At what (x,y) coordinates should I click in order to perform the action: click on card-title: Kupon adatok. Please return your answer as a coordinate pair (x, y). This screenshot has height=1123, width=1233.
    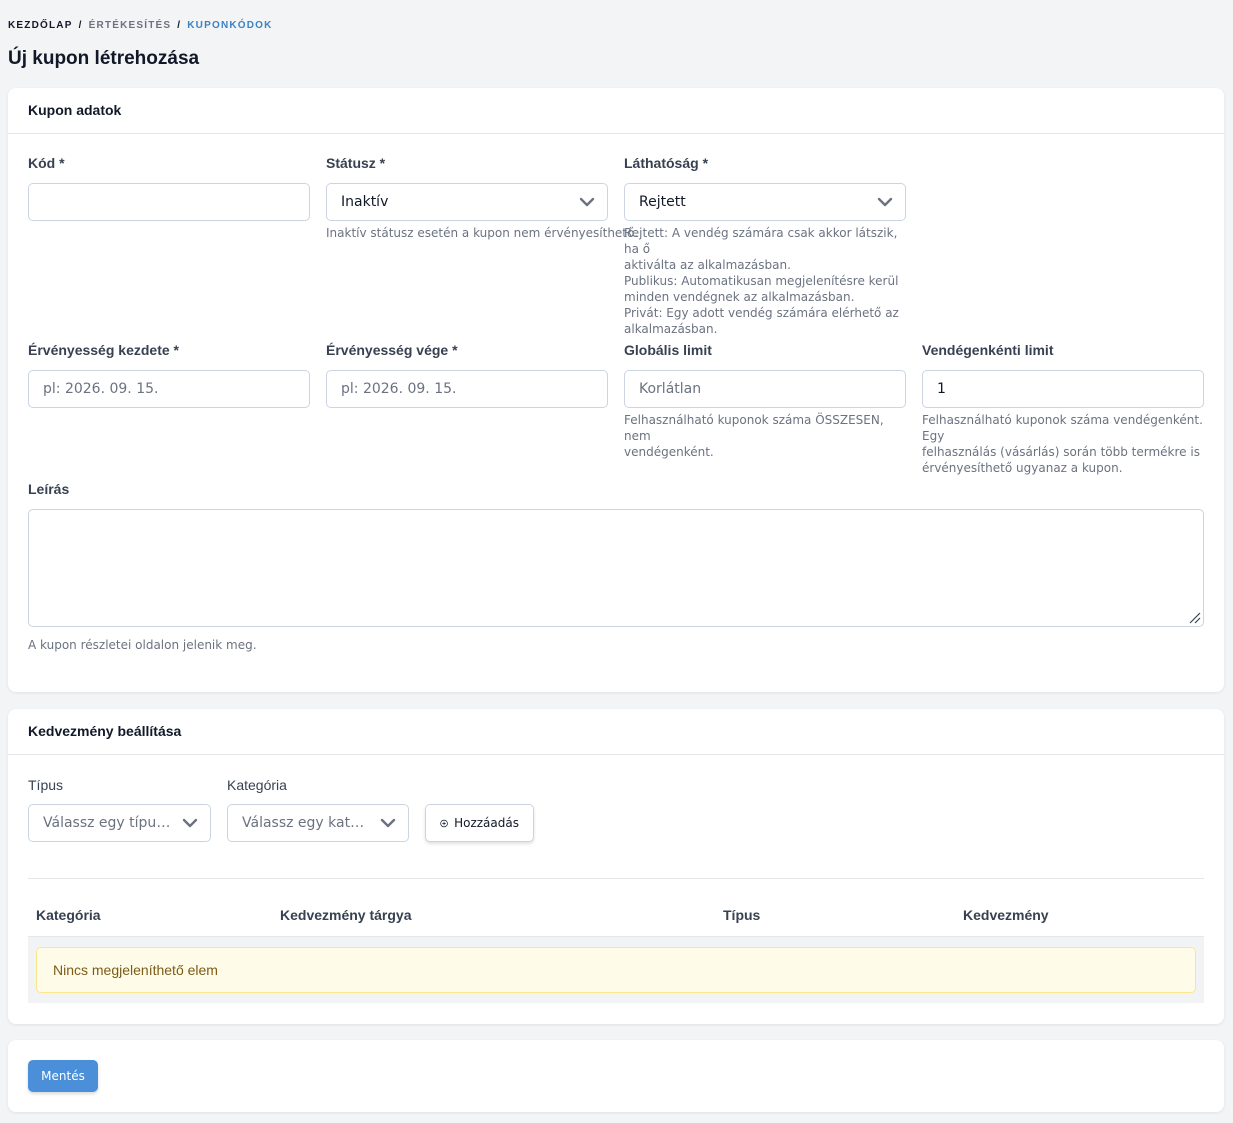
    Looking at the image, I should click on (616, 111).